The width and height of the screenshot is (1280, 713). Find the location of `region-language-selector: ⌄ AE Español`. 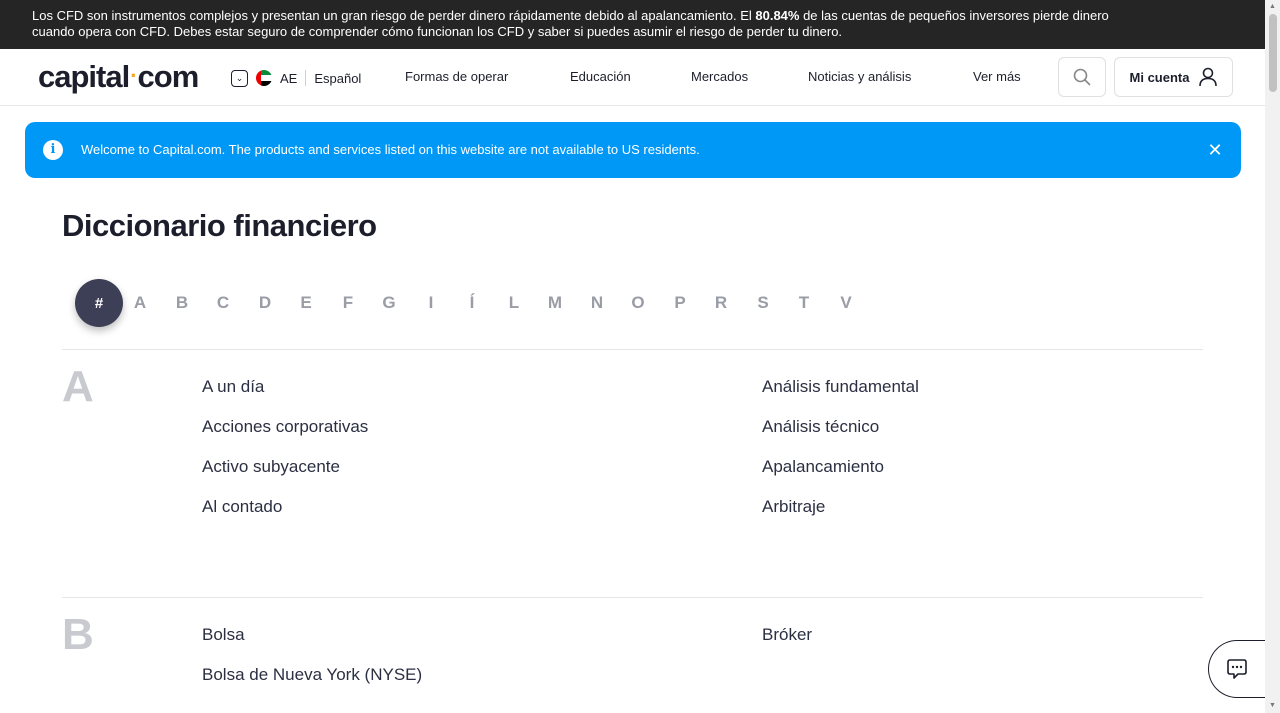

region-language-selector: ⌄ AE Español is located at coordinates (296, 78).